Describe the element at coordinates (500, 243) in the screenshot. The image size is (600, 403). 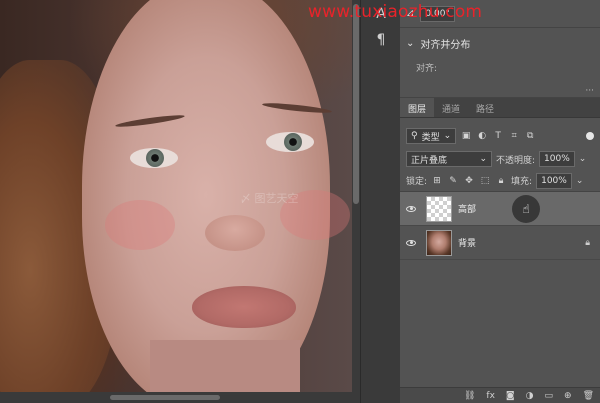
I see `layer-row-background: 背景 🔒︎` at that location.